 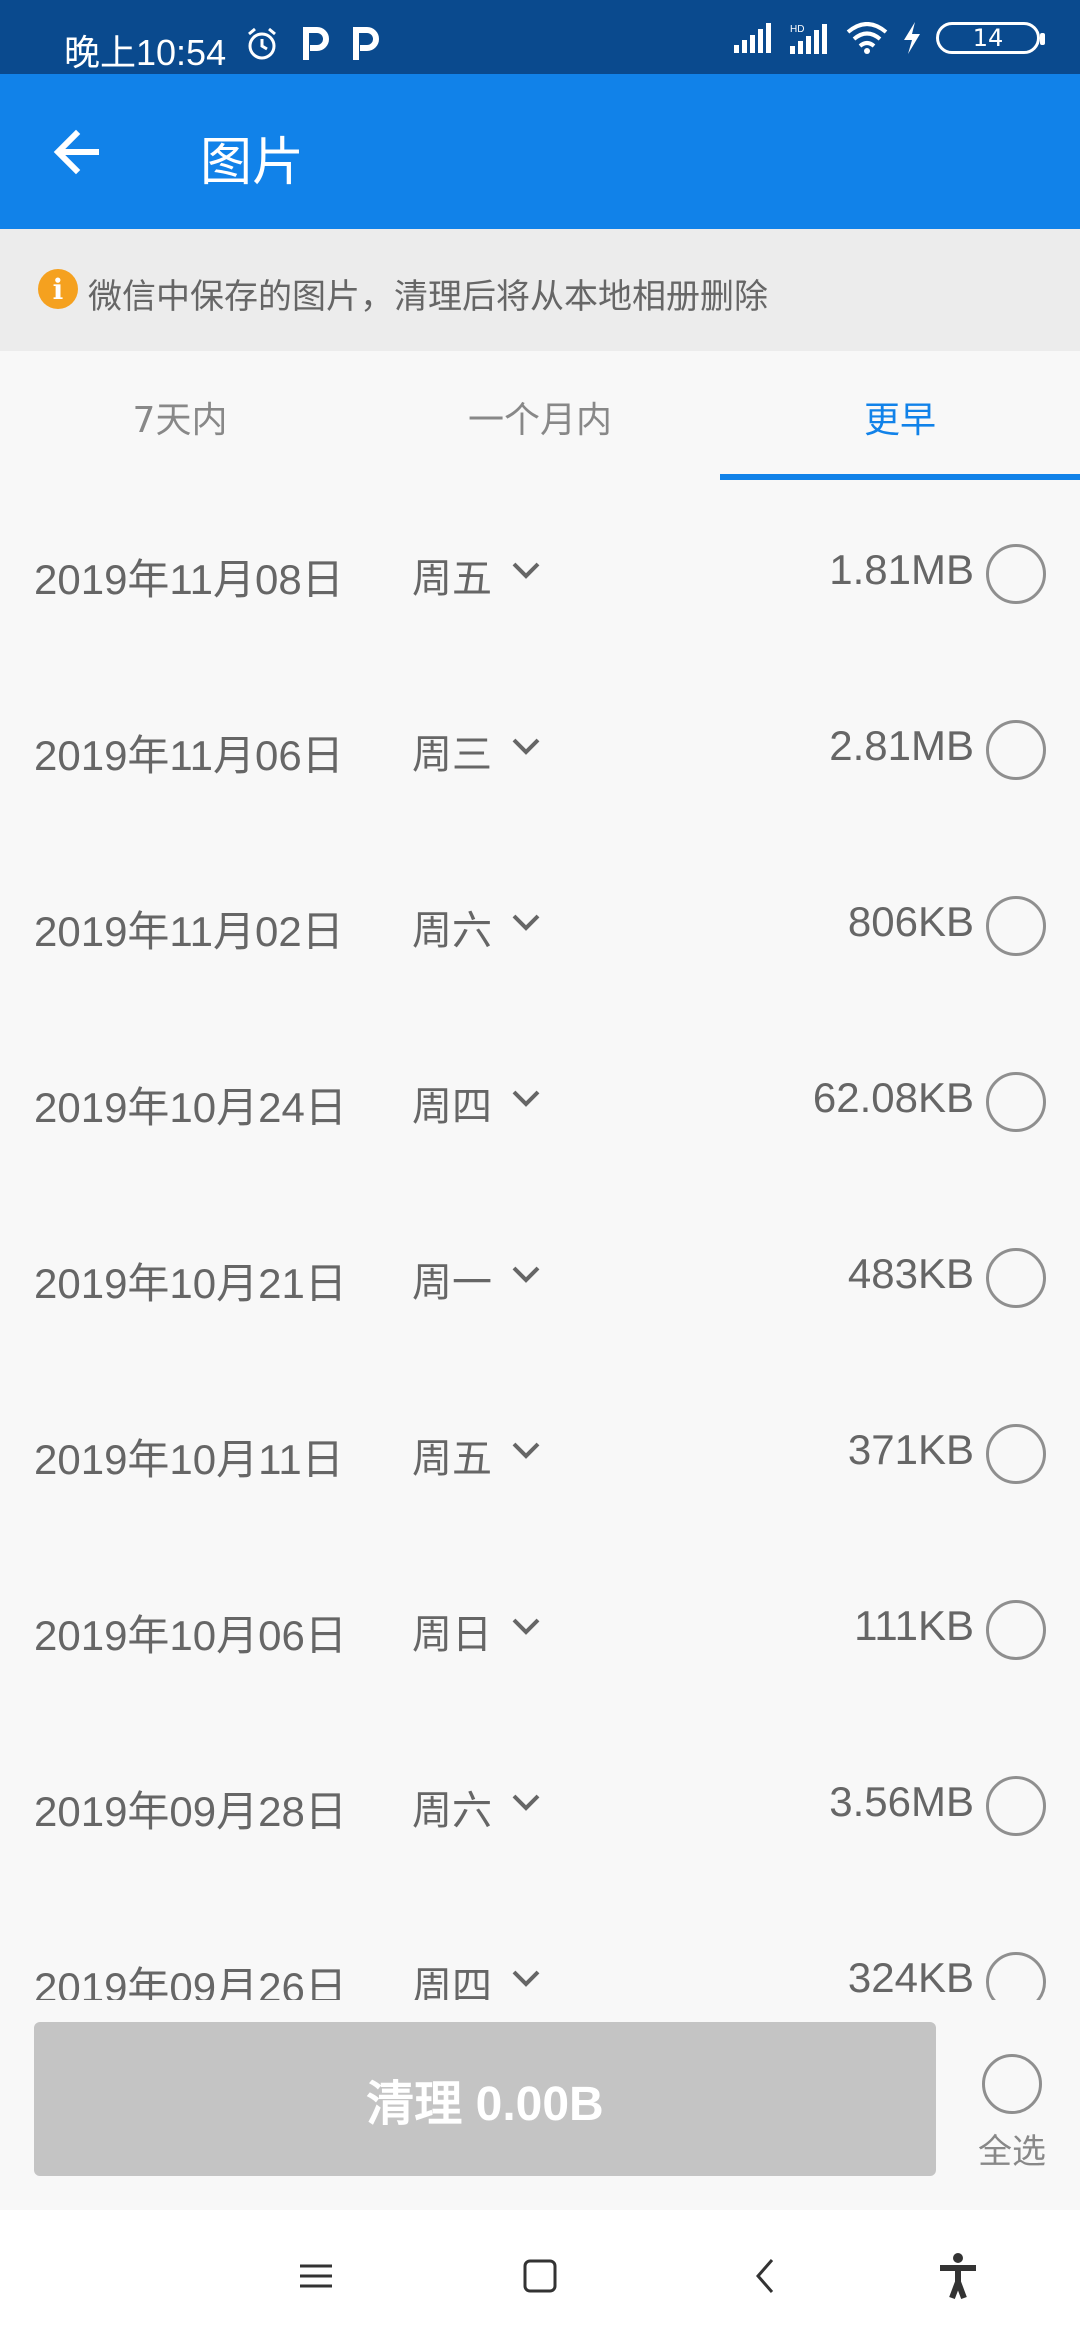 What do you see at coordinates (540, 37) in the screenshot?
I see `status-bar: 晚上10:54 HD 14` at bounding box center [540, 37].